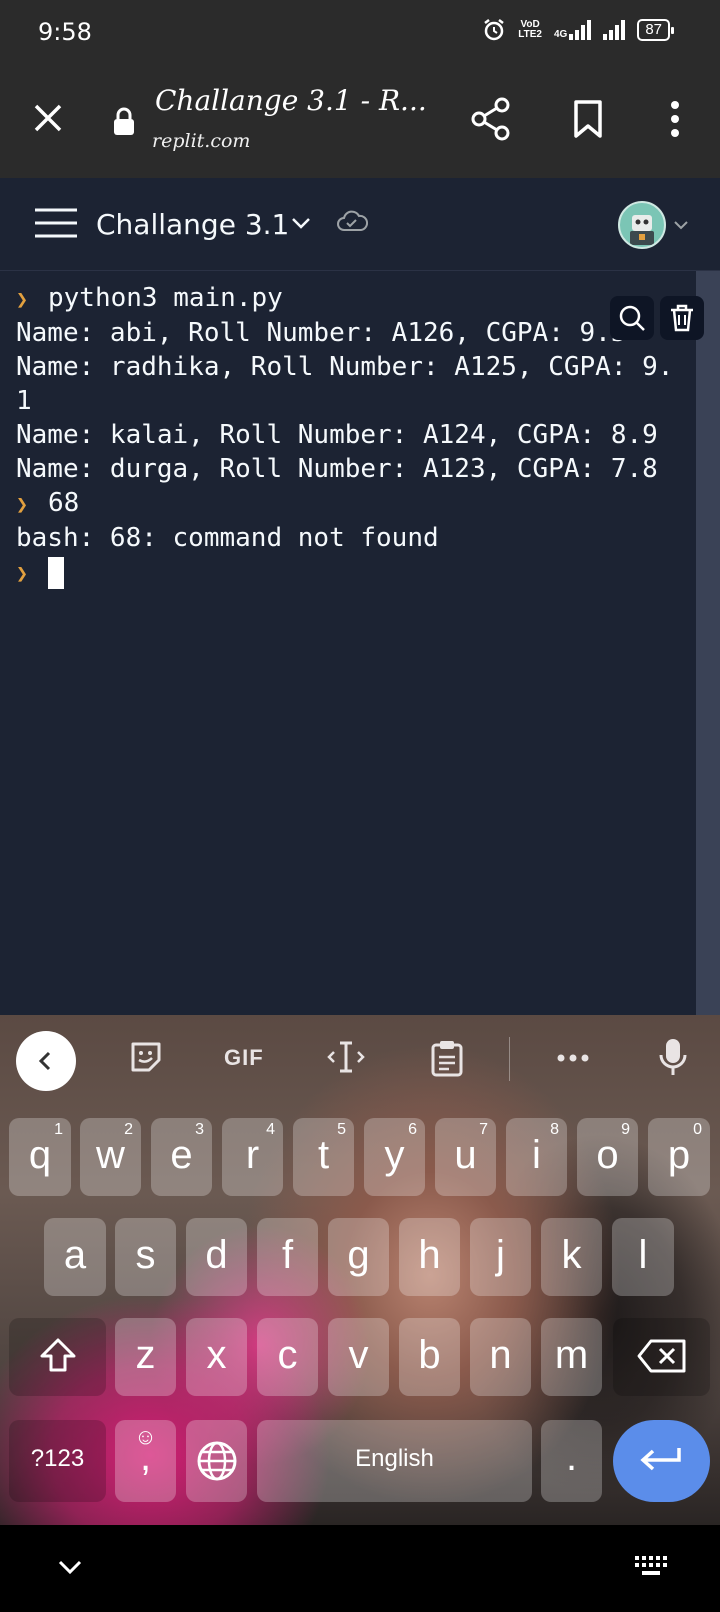 This screenshot has width=720, height=1612. I want to click on search-button, so click(632, 318).